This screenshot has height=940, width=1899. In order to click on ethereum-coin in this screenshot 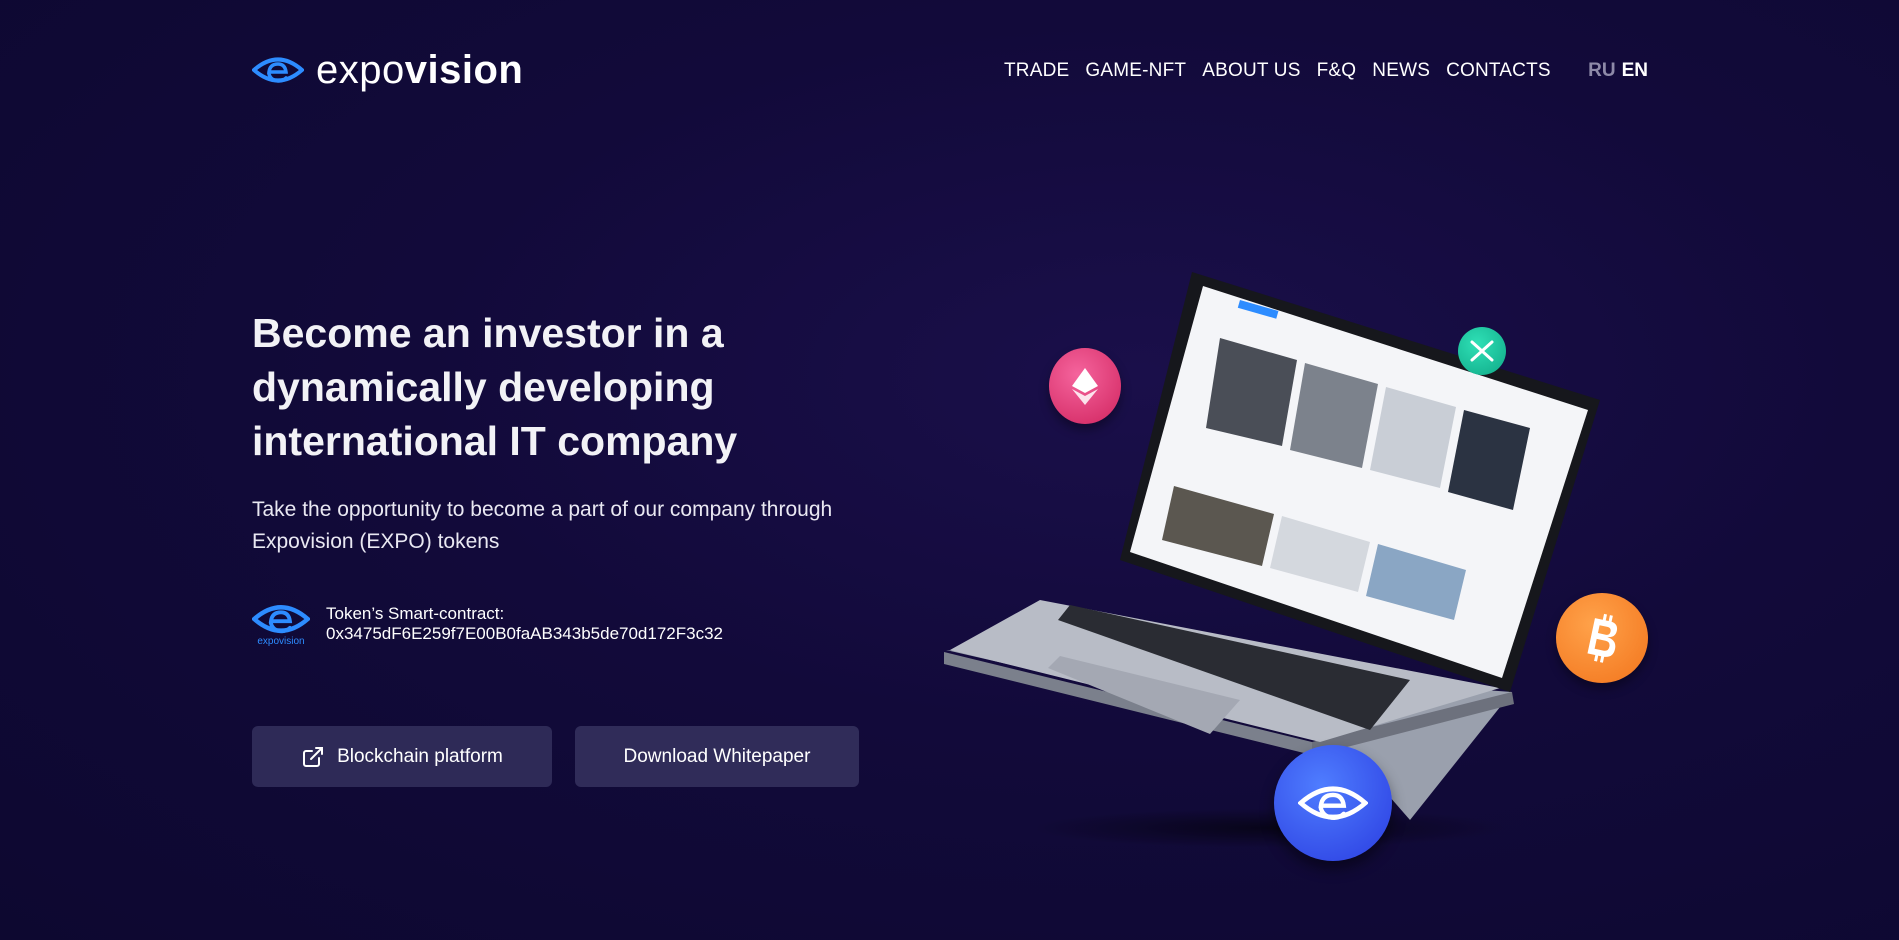, I will do `click(1085, 386)`.